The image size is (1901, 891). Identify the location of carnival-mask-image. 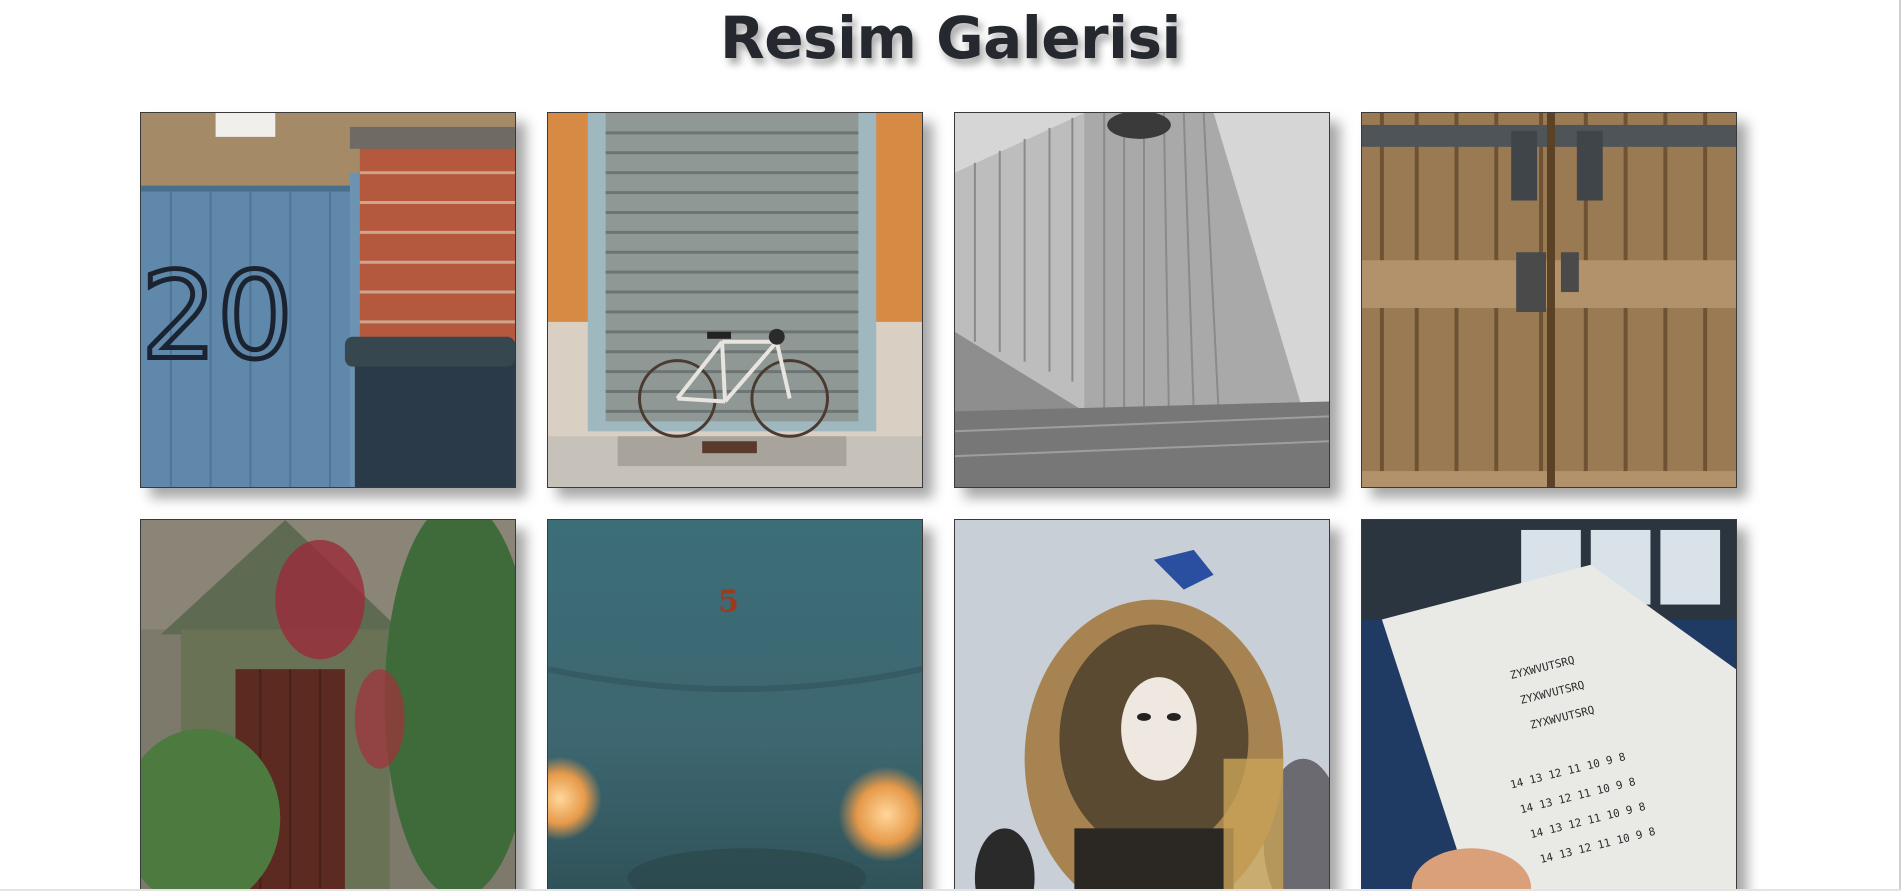
(1142, 705).